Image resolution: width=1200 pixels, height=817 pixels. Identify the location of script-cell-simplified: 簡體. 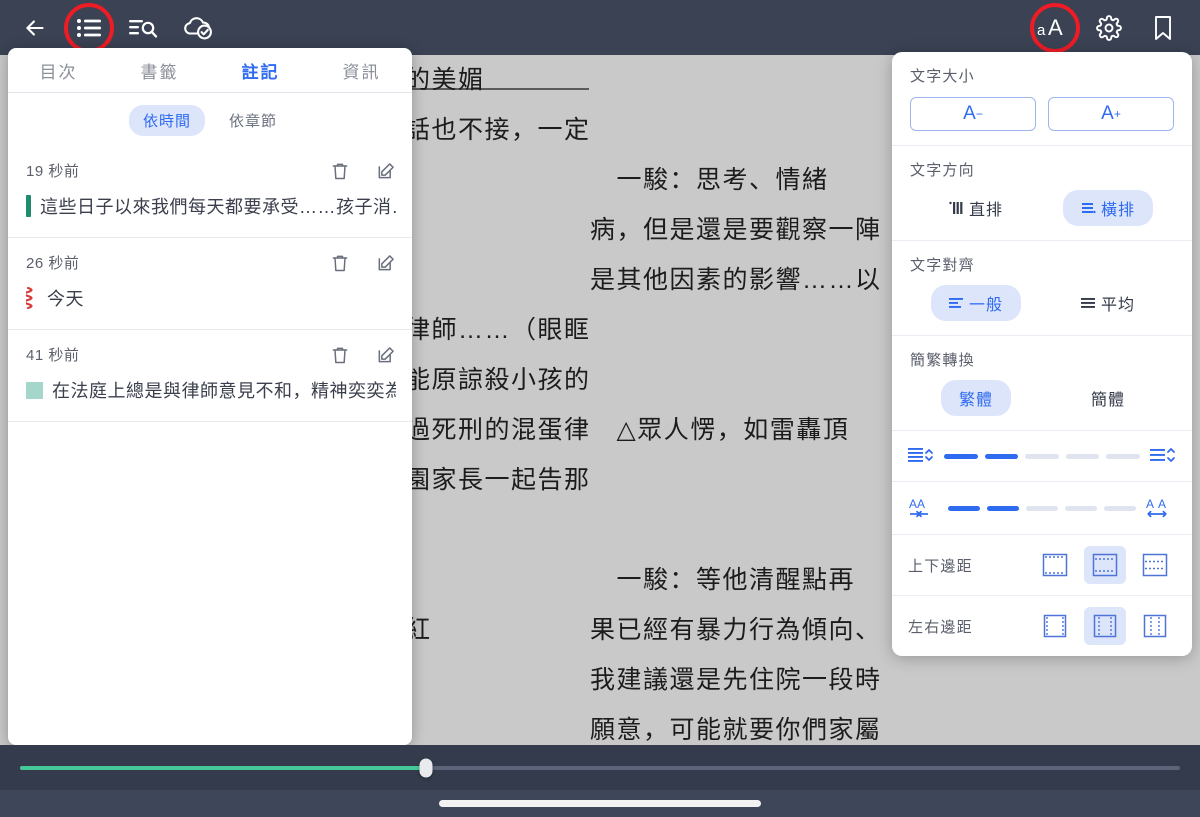
(1108, 398).